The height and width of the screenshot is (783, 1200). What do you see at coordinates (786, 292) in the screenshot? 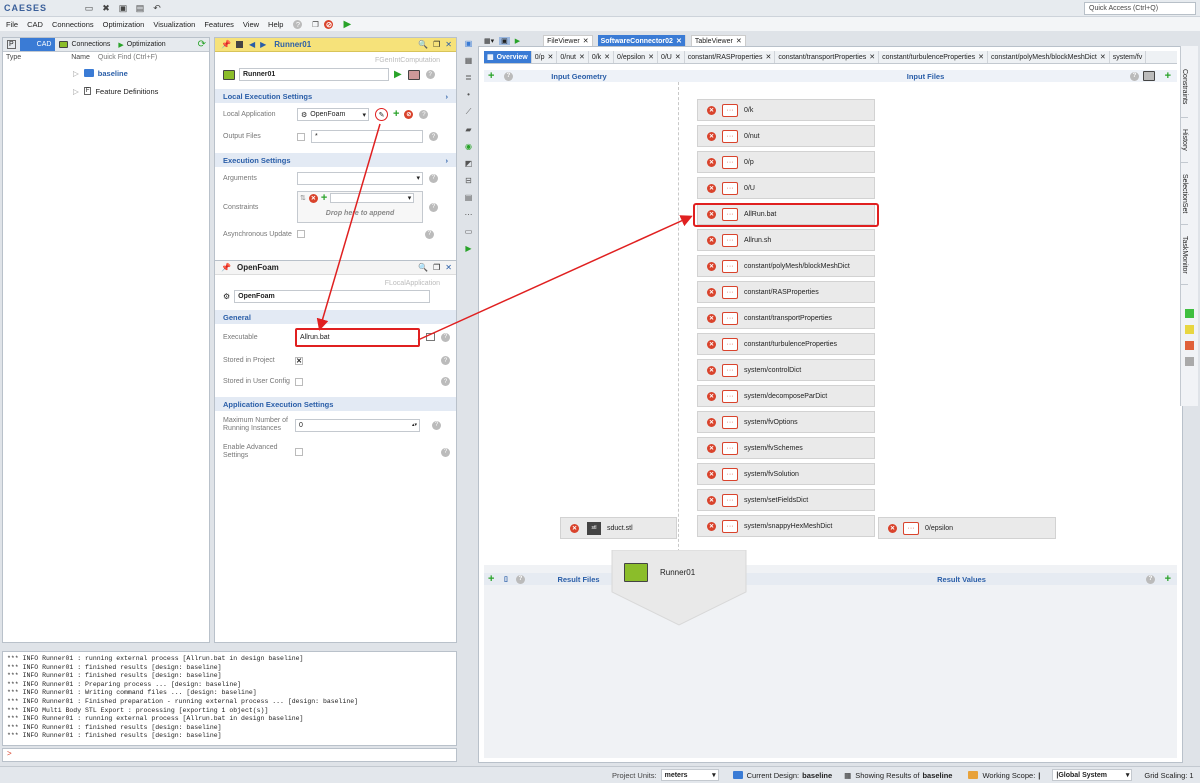
I see `file-box: ✕ ··· constant/RASProperties` at bounding box center [786, 292].